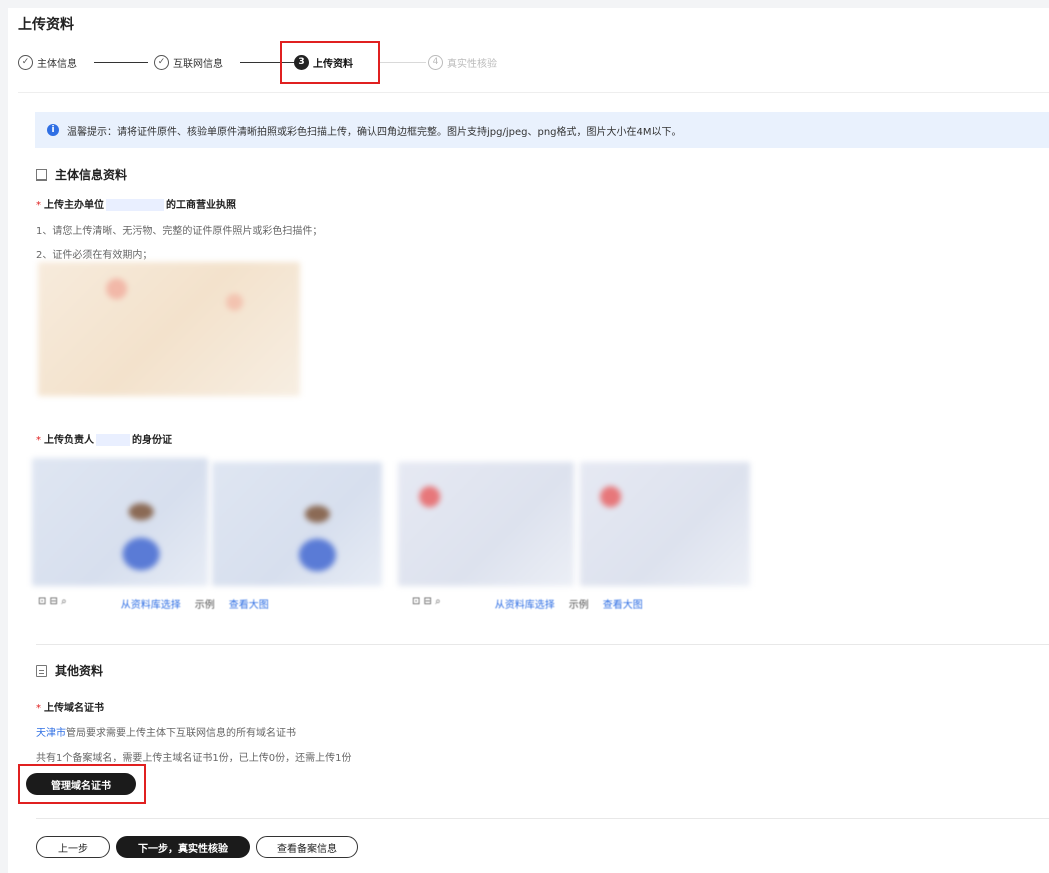 The width and height of the screenshot is (1049, 873). I want to click on step-subject-info: 主体信息, so click(47, 62).